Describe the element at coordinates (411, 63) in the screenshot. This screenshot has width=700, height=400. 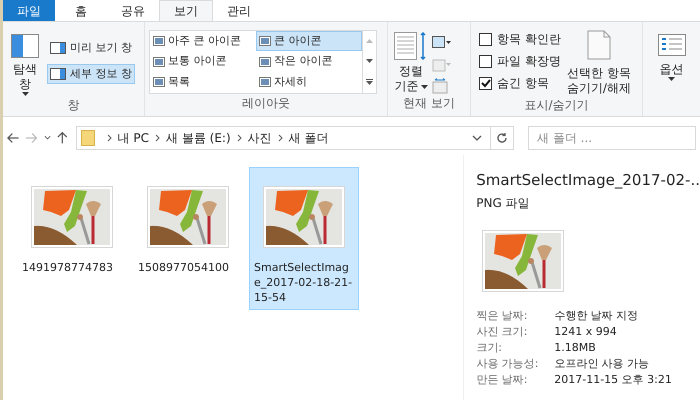
I see `sort-by-button: 정렬 기준` at that location.